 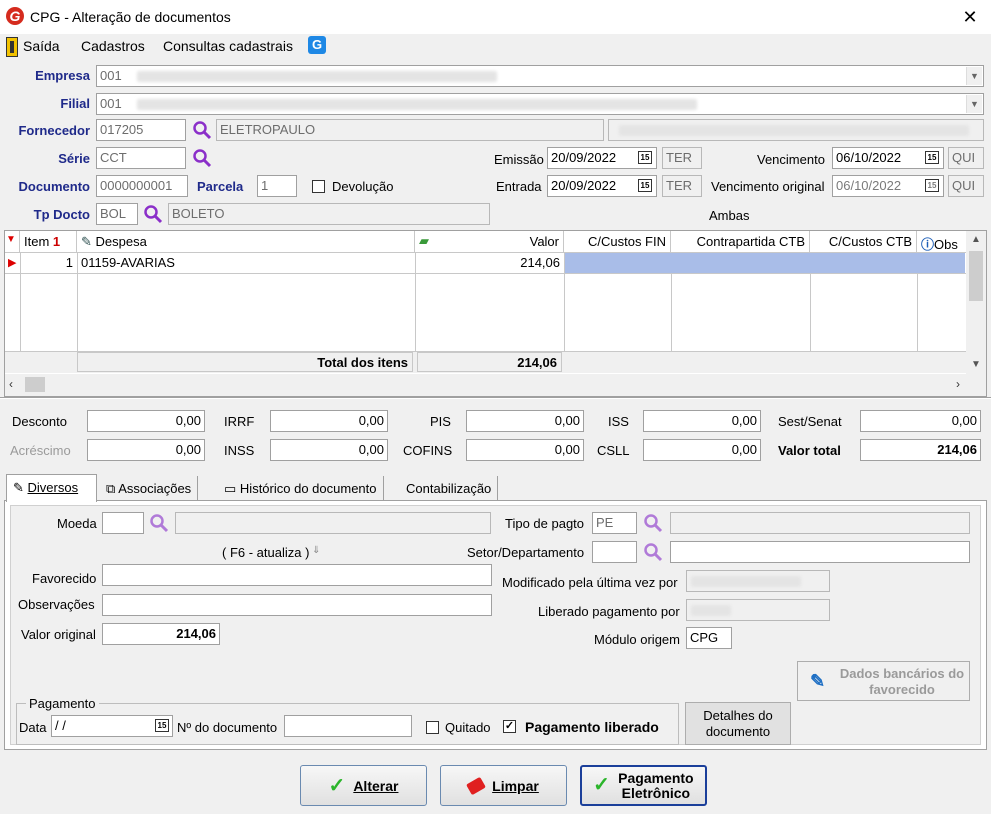 I want to click on pagamento-liberado-label: Pagamento liberado, so click(x=592, y=727).